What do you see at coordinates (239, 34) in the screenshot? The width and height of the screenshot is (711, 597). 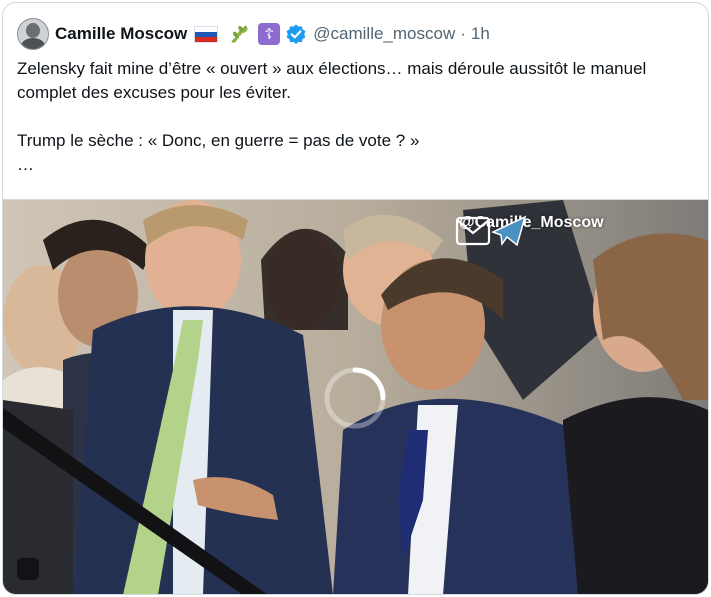 I see `olive-branch-icon` at bounding box center [239, 34].